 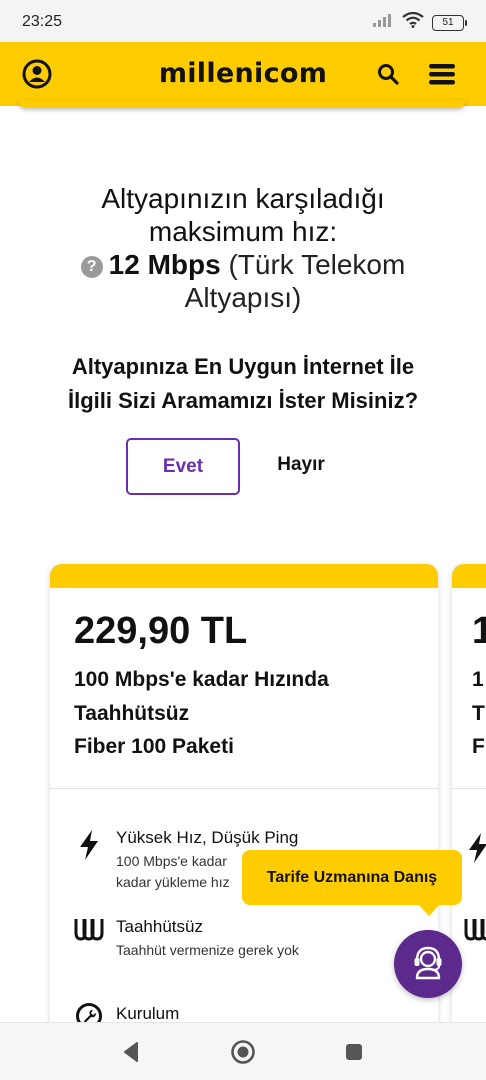 What do you see at coordinates (243, 73) in the screenshot?
I see `brand-logo: millenicom` at bounding box center [243, 73].